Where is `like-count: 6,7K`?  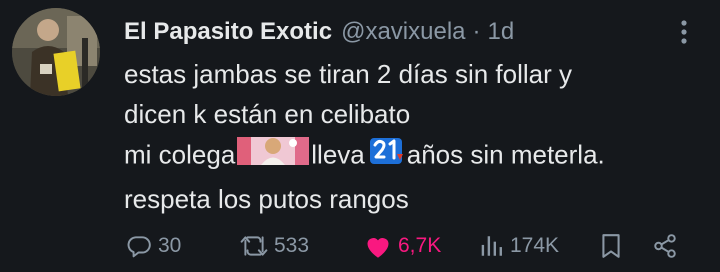
like-count: 6,7K is located at coordinates (420, 245).